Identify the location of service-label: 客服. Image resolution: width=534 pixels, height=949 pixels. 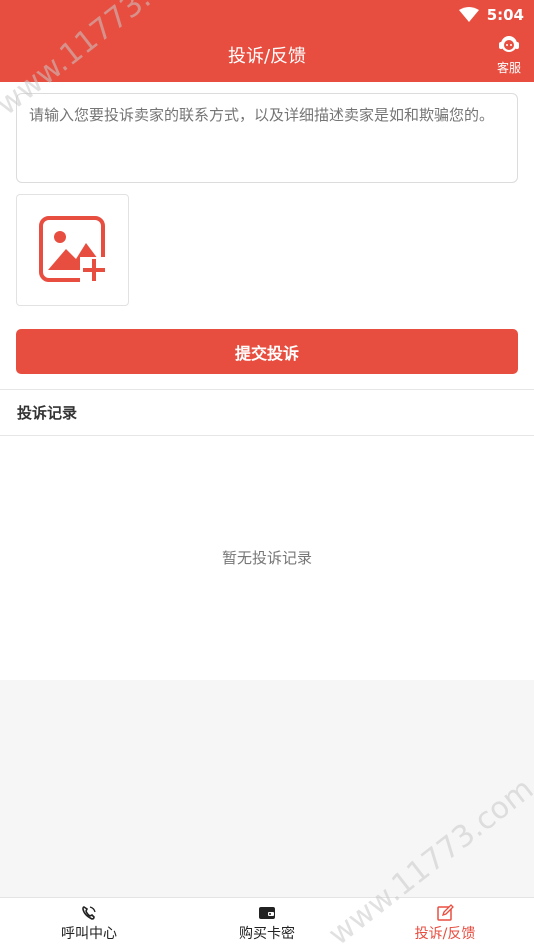
(508, 68).